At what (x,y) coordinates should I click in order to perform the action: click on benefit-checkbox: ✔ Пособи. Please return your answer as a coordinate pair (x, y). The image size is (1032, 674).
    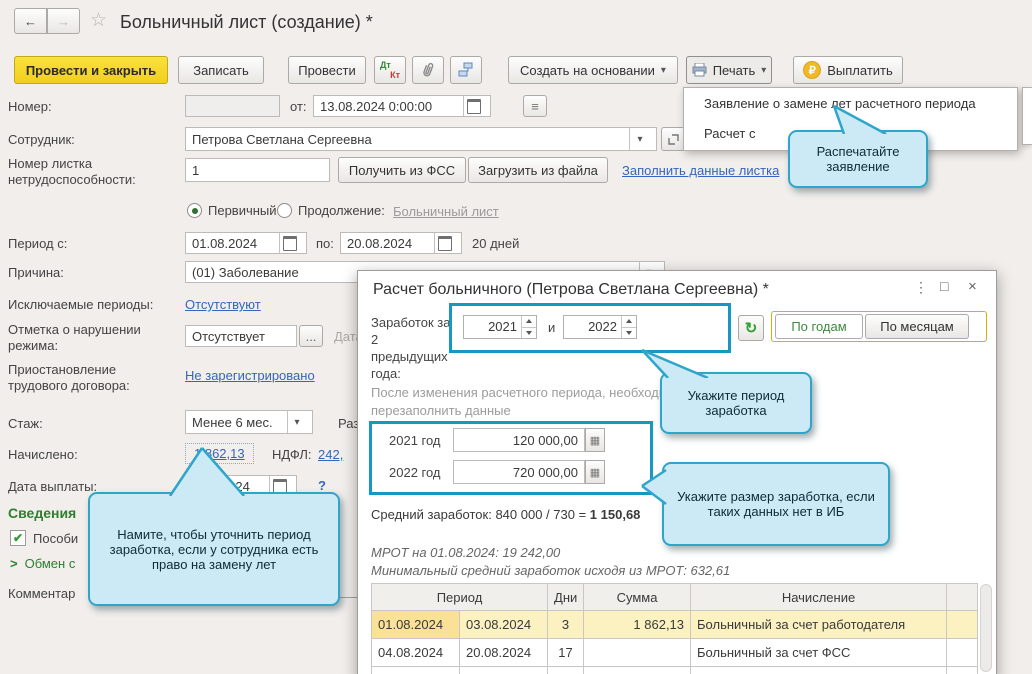
    Looking at the image, I should click on (44, 538).